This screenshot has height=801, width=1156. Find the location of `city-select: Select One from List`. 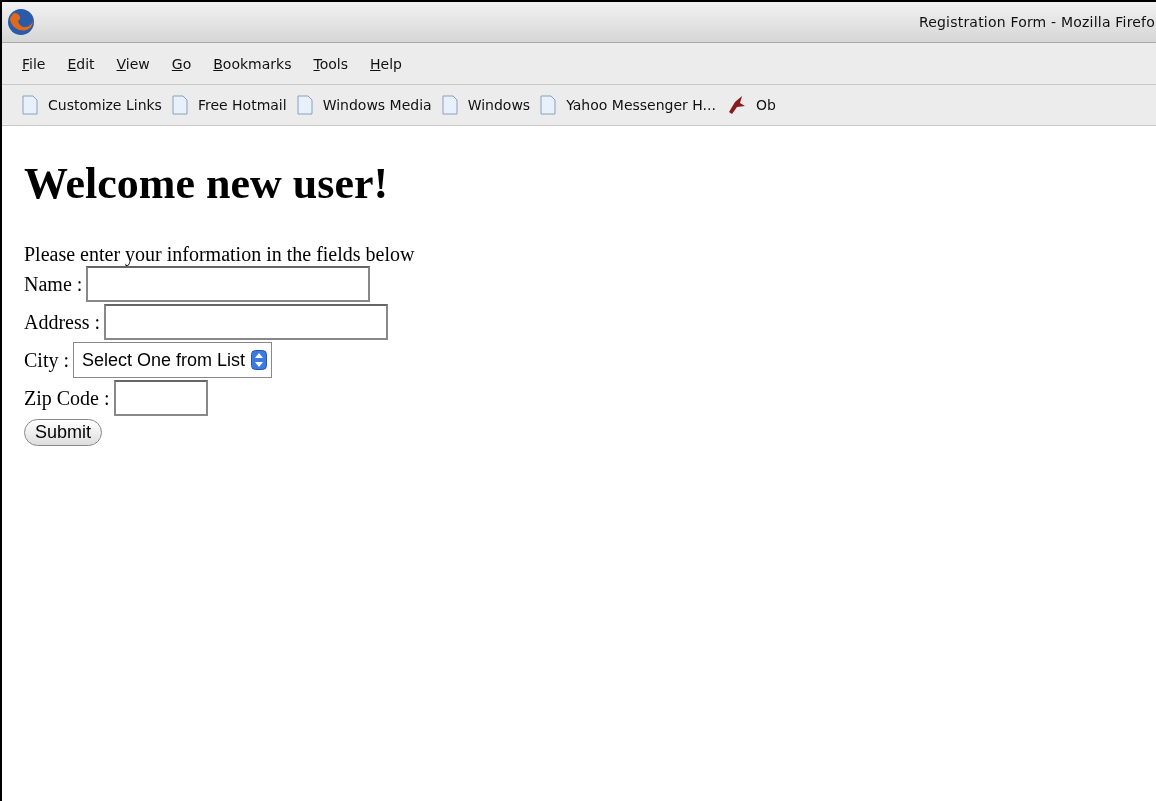

city-select: Select One from List is located at coordinates (173, 360).